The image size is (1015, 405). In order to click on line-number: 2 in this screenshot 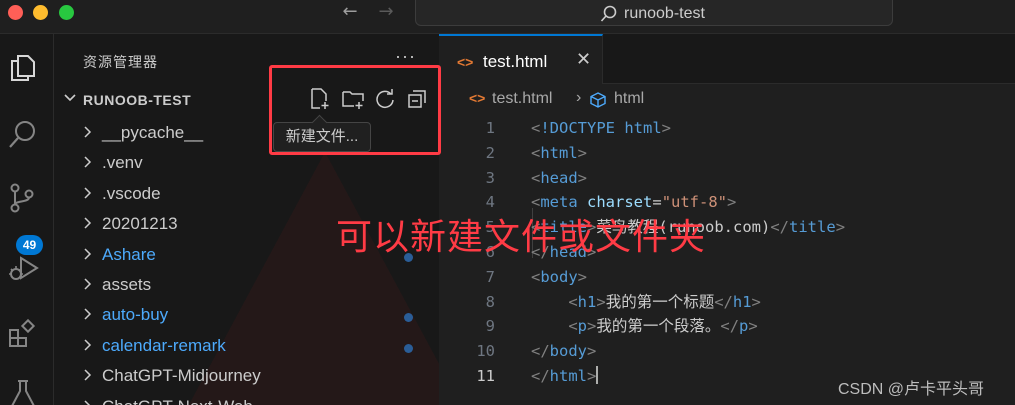, I will do `click(490, 152)`.